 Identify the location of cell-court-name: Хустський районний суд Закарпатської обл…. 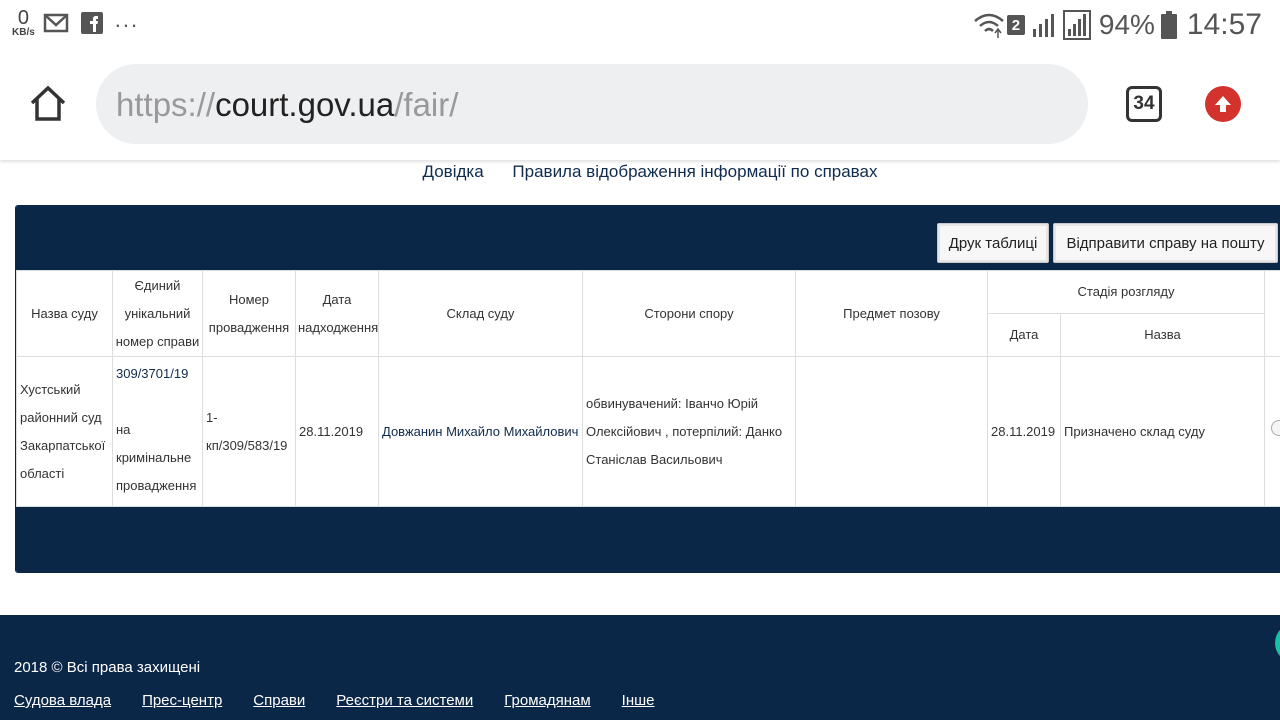
(64, 431).